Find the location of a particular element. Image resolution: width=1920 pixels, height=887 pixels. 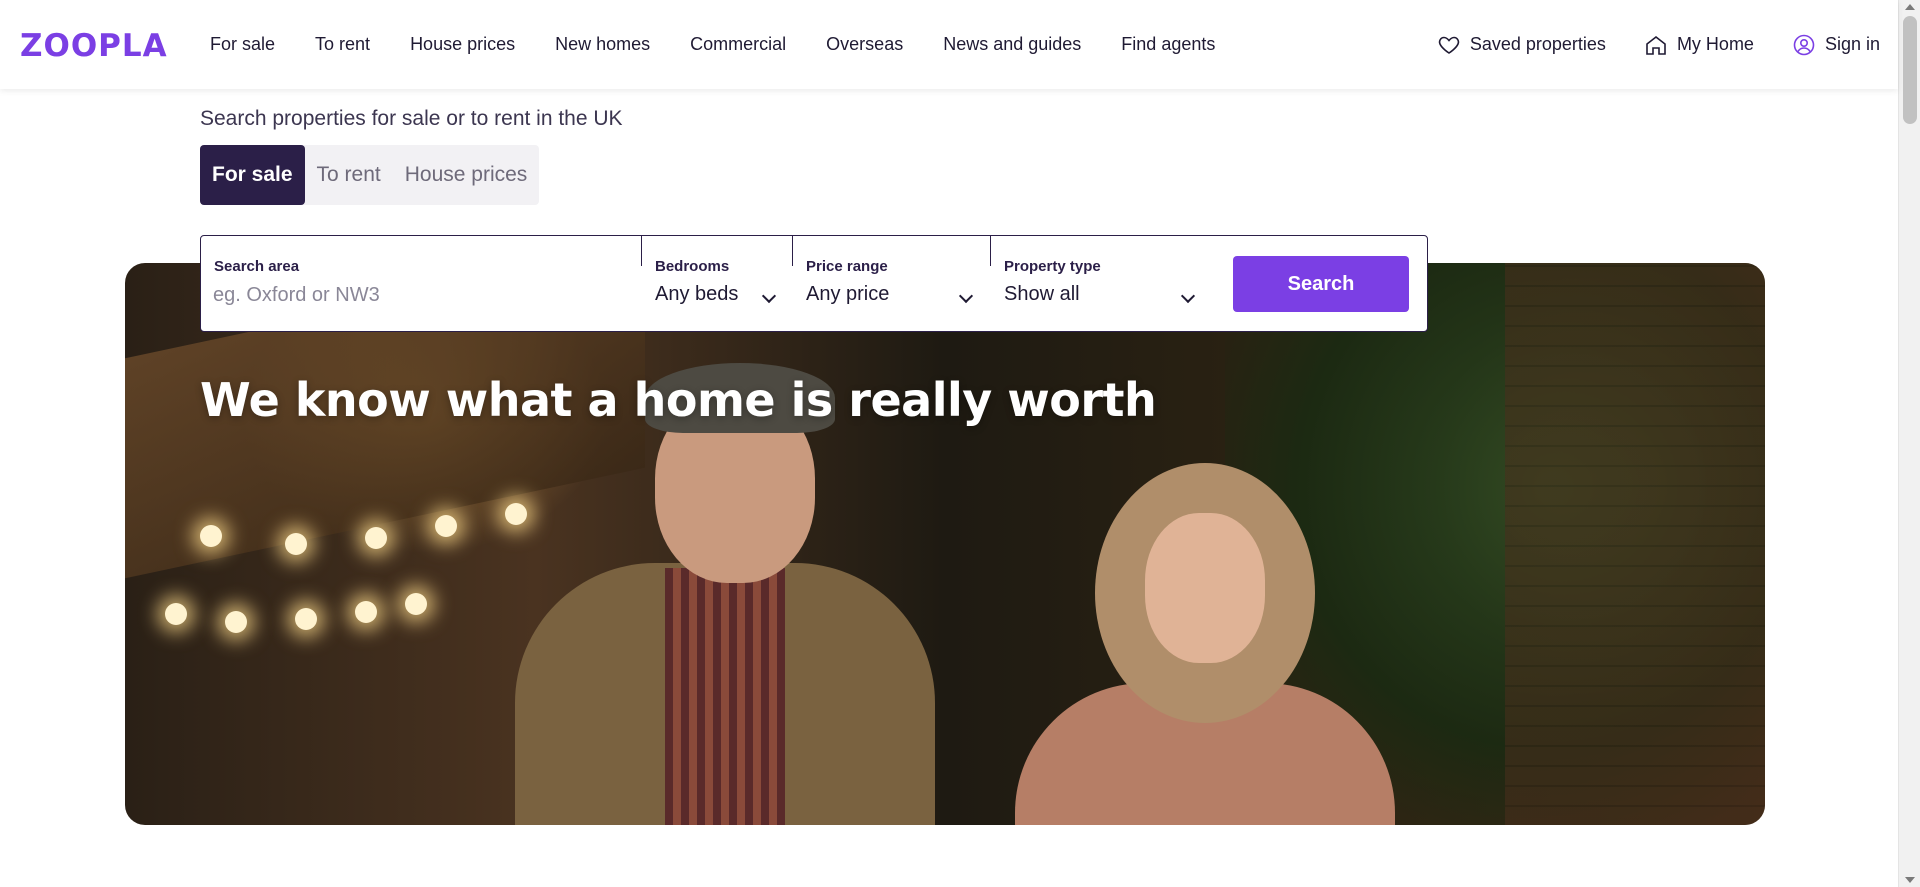

scrollbar-thumb is located at coordinates (1910, 70).